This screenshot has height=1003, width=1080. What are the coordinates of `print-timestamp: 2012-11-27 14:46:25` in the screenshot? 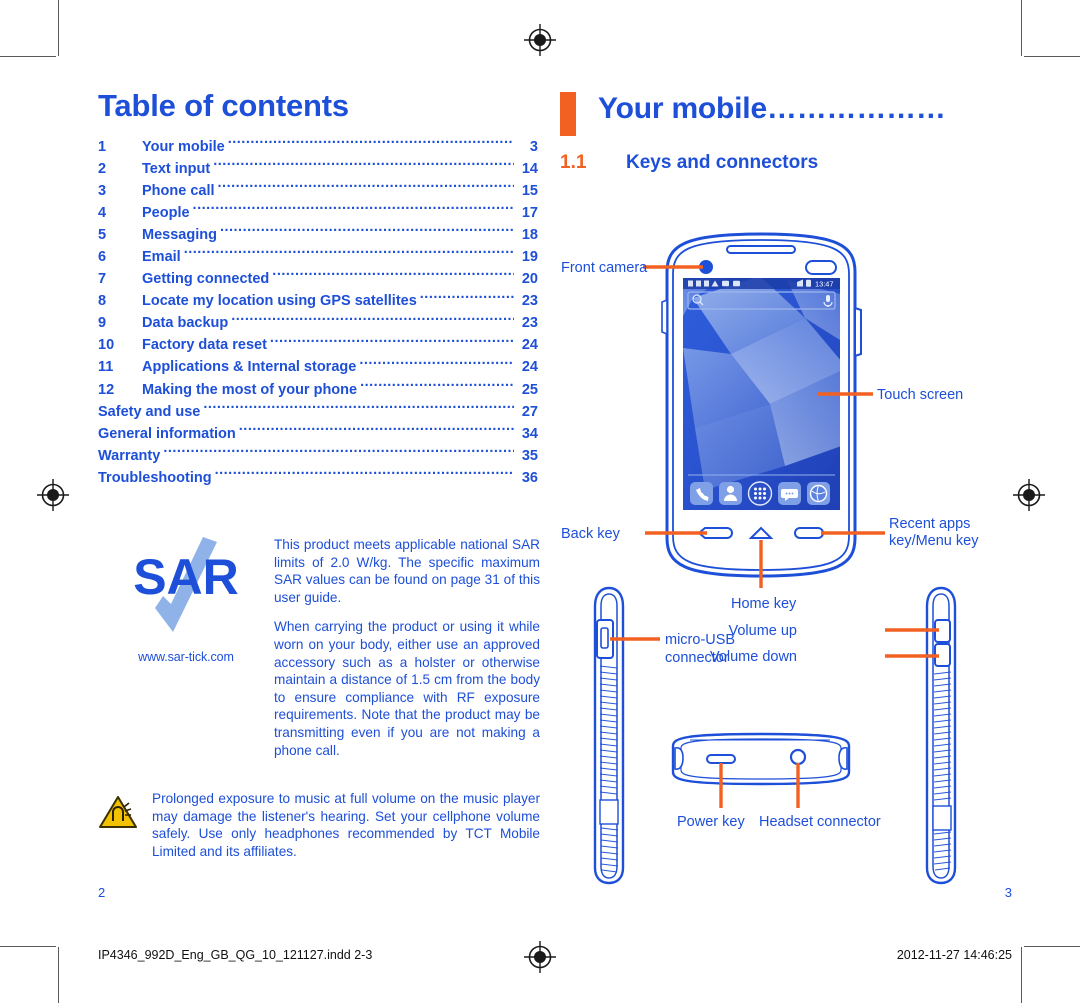 It's located at (954, 955).